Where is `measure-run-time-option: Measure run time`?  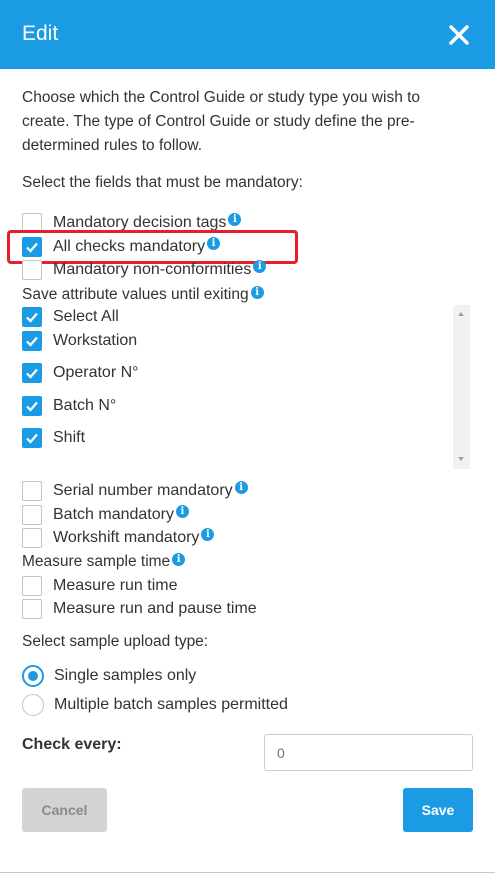
measure-run-time-option: Measure run time is located at coordinates (100, 586).